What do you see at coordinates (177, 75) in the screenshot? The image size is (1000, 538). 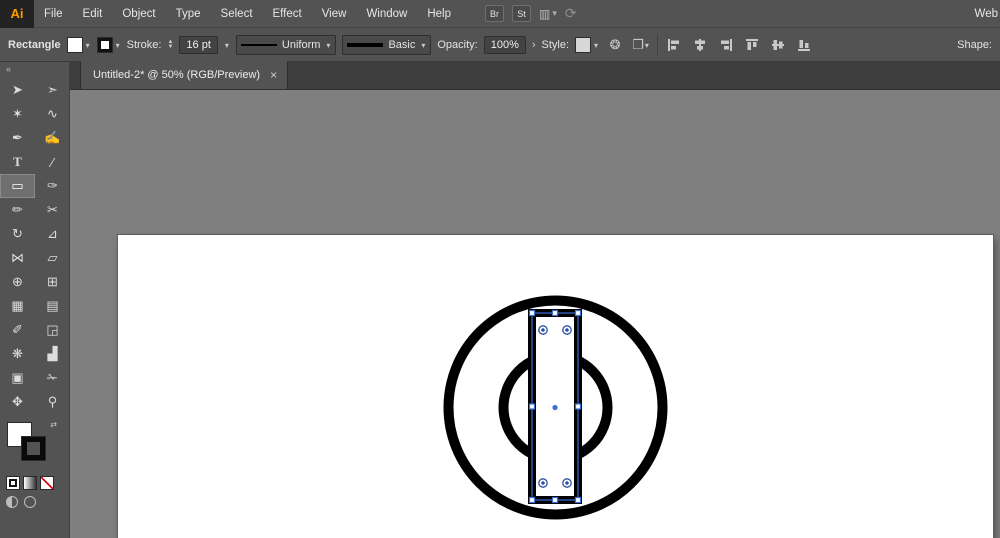 I see `document-tab-title: Untitled-2* @ 50% (RGB/Preview)` at bounding box center [177, 75].